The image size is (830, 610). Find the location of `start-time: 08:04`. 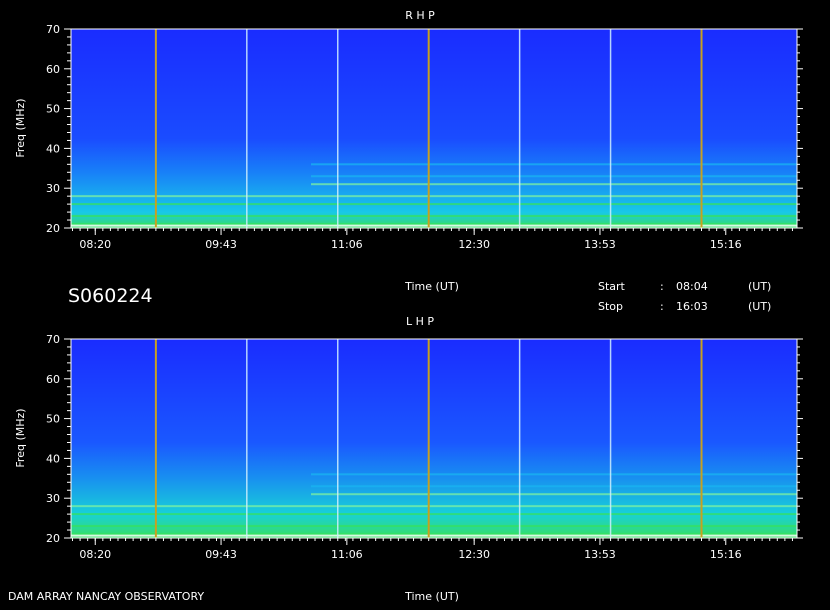

start-time: 08:04 is located at coordinates (692, 286).